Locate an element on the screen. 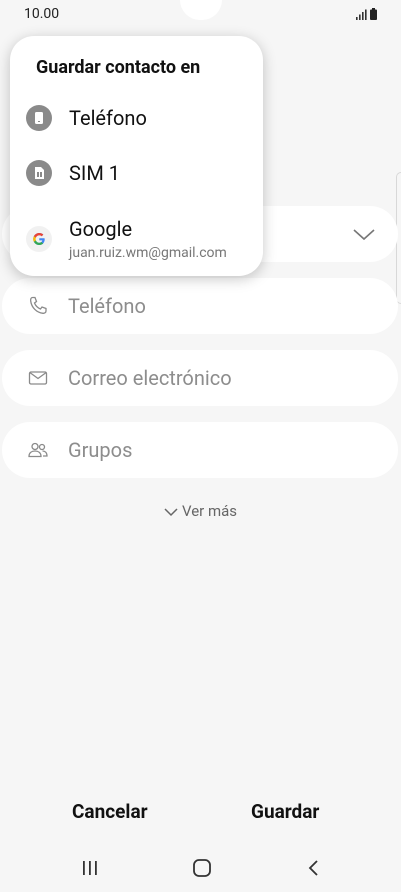 The image size is (401, 892). recent-apps-button is located at coordinates (90, 870).